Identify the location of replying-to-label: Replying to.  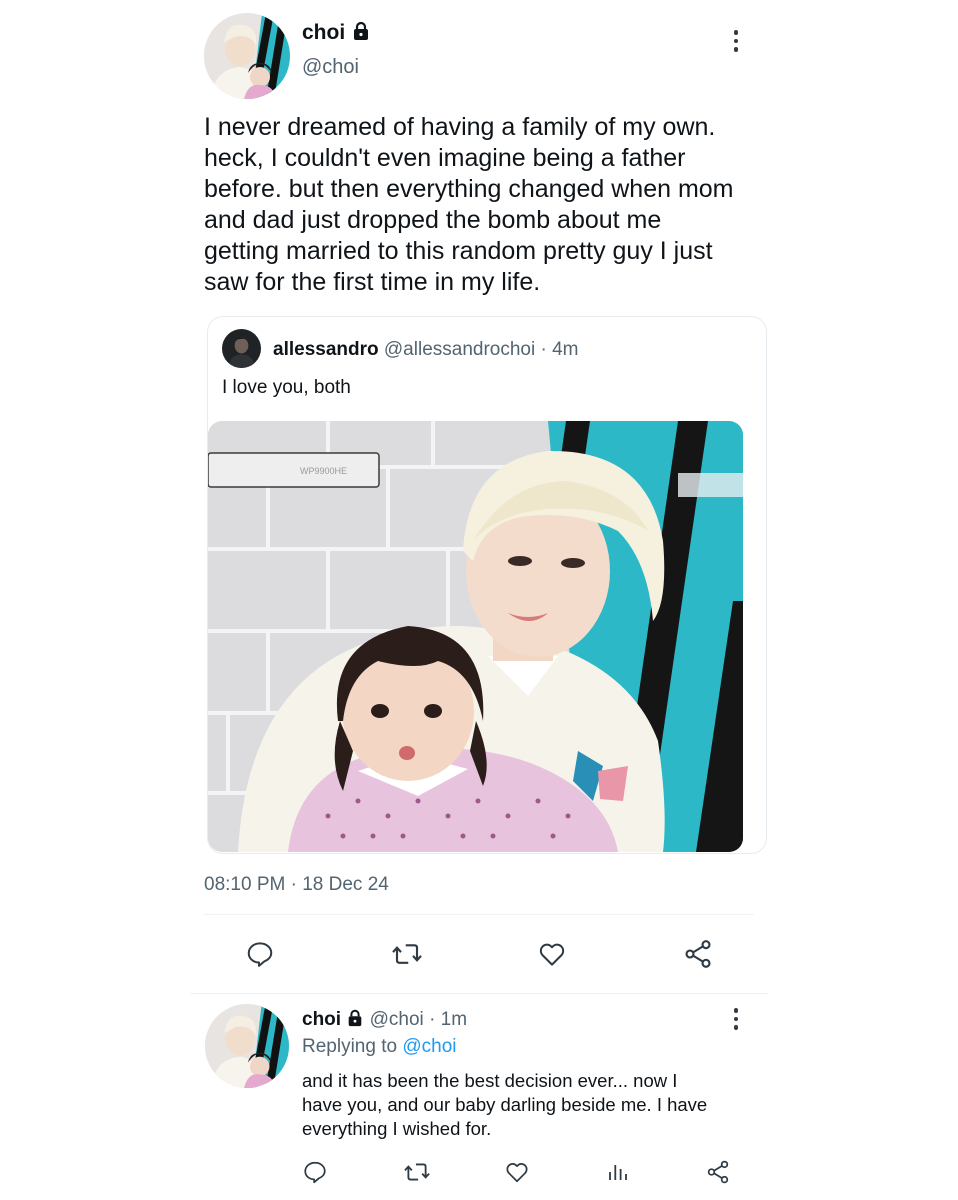
(350, 1046).